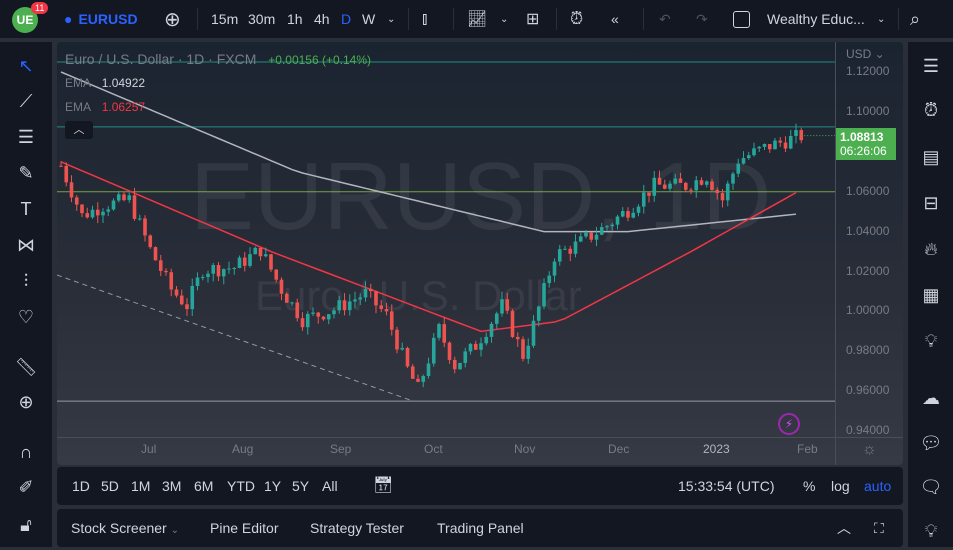 The image size is (953, 550). Describe the element at coordinates (81, 486) in the screenshot. I see `range-1d: 1D` at that location.